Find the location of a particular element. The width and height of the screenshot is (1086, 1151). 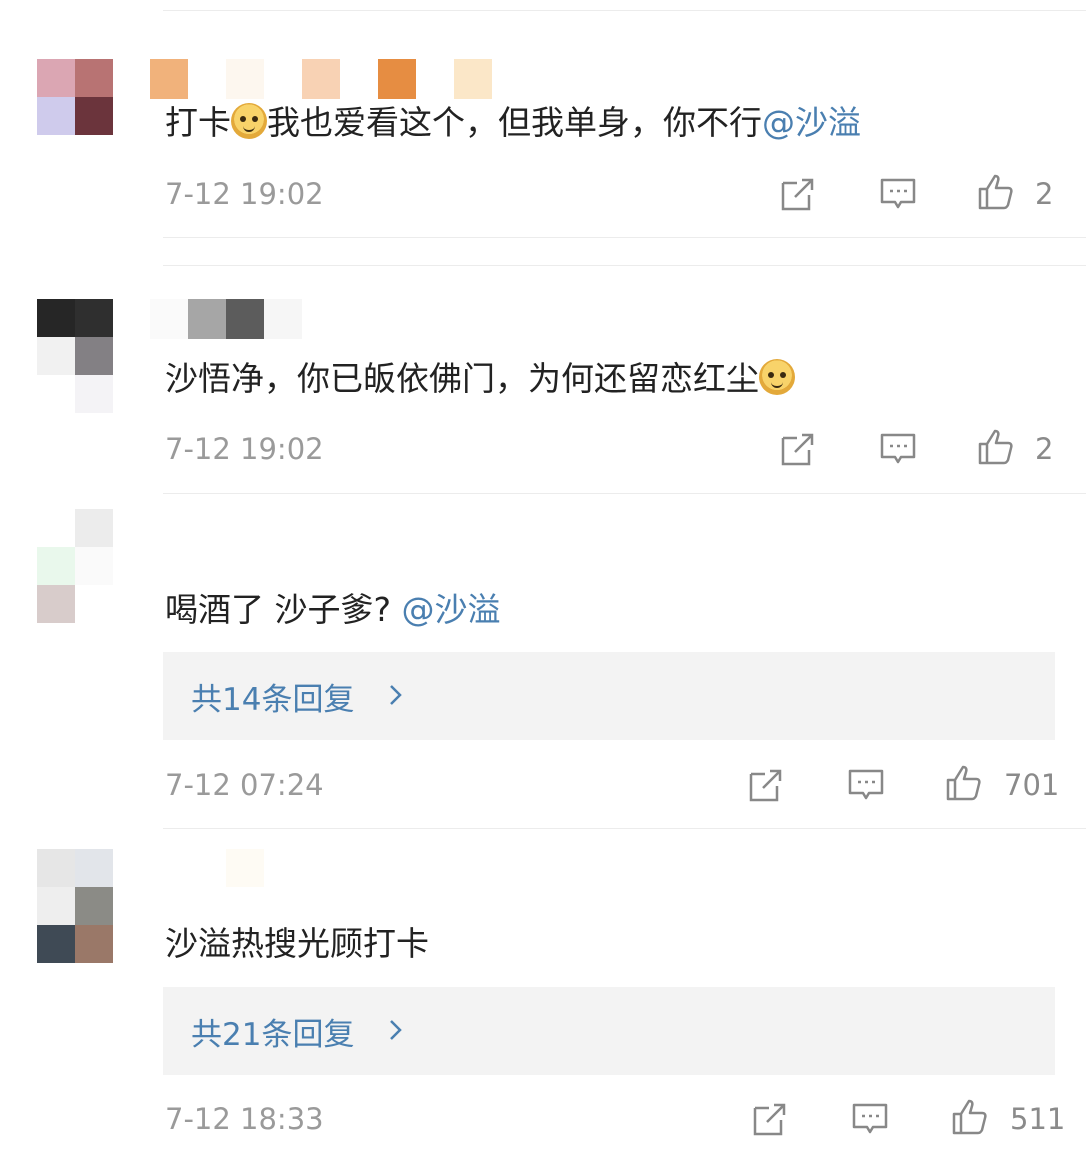

comment-time: 7-12 07:24 is located at coordinates (244, 785).